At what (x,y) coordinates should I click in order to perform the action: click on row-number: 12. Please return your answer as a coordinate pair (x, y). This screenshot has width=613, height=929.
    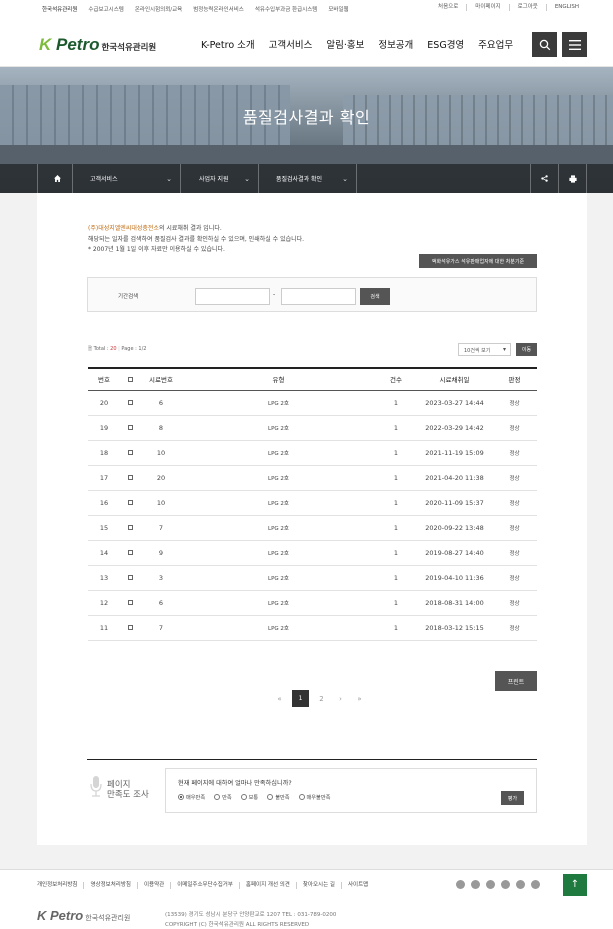
    Looking at the image, I should click on (104, 602).